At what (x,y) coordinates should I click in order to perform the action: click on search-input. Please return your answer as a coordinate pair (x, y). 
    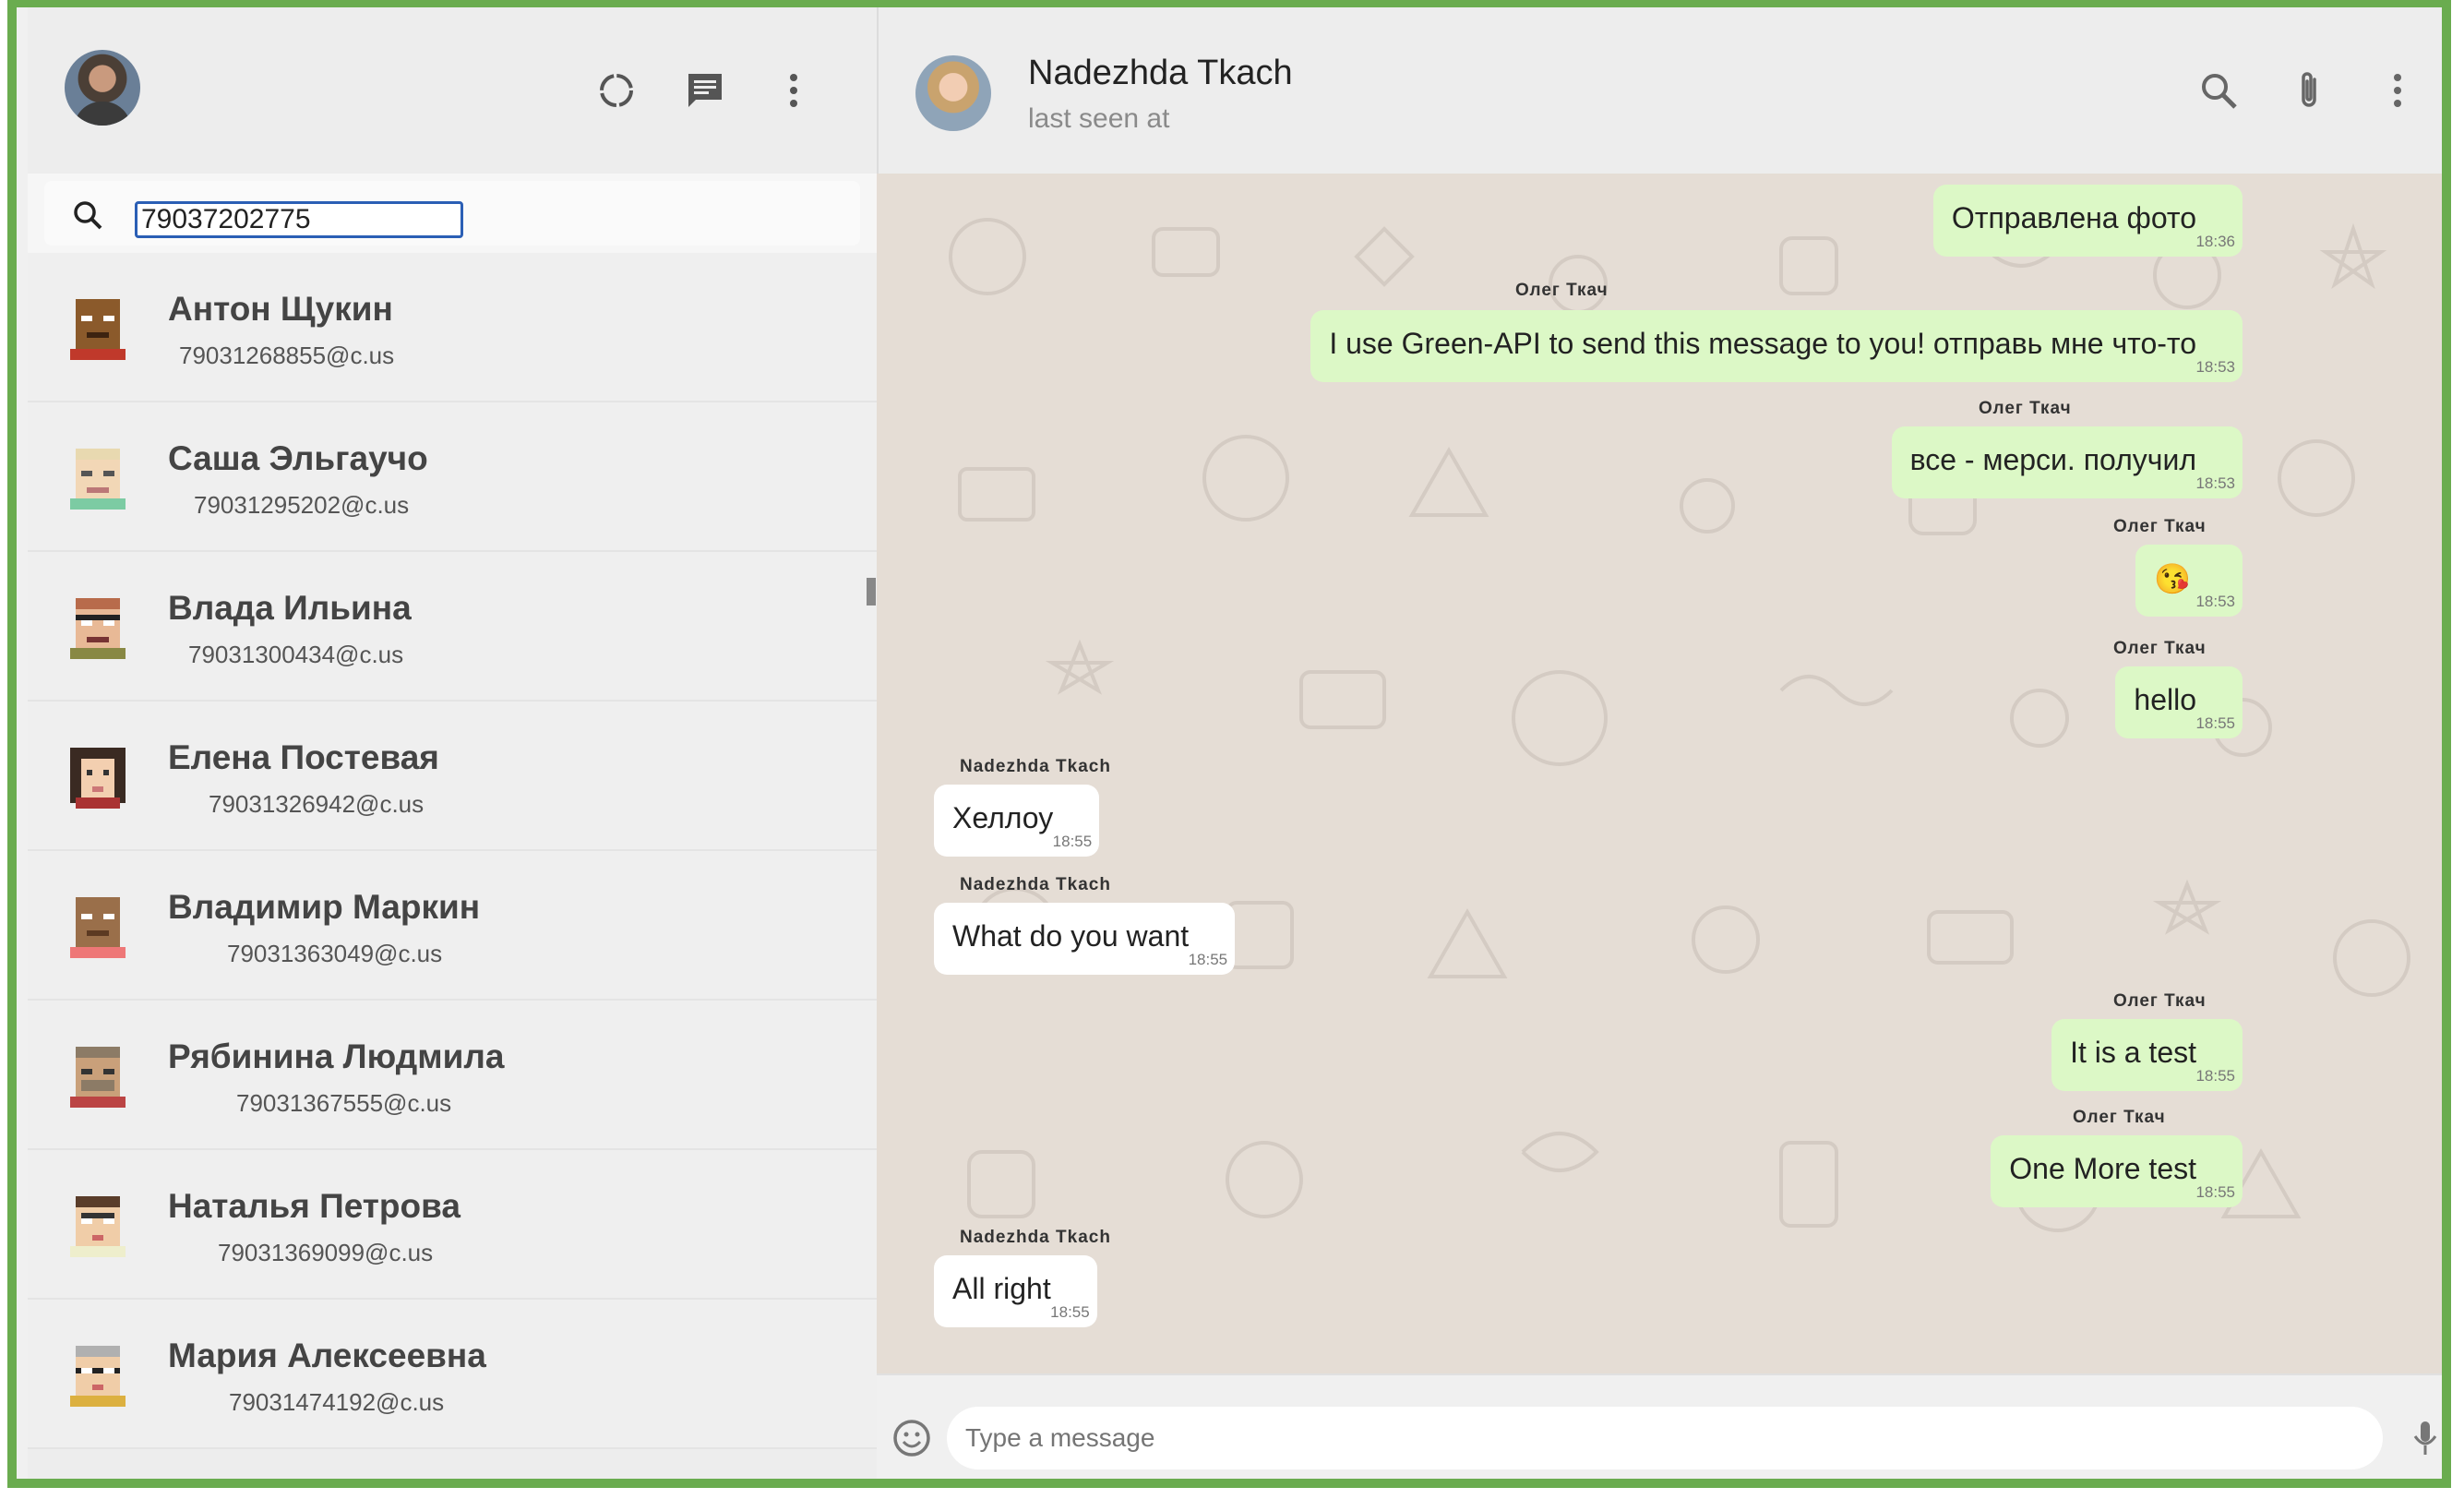
    Looking at the image, I should click on (299, 219).